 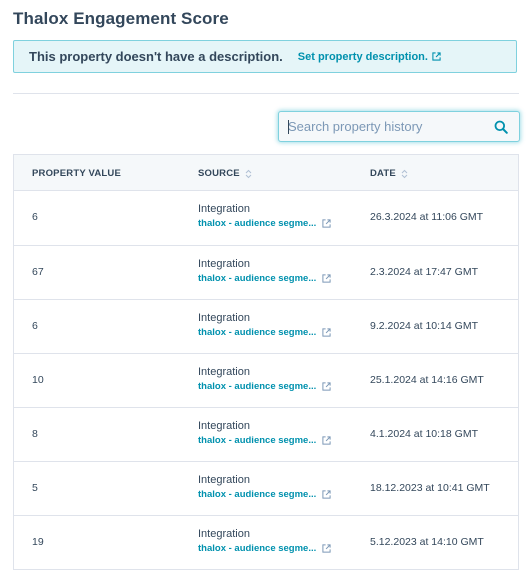 What do you see at coordinates (219, 173) in the screenshot?
I see `column-header-source-label: SOURCE` at bounding box center [219, 173].